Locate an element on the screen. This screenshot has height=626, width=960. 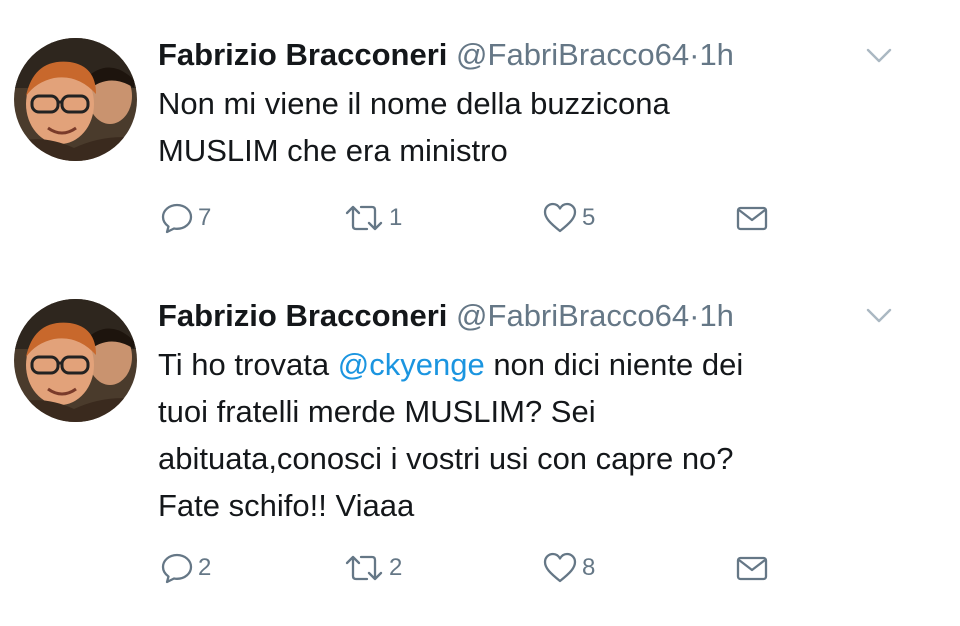
like-button: 5 is located at coordinates (568, 218).